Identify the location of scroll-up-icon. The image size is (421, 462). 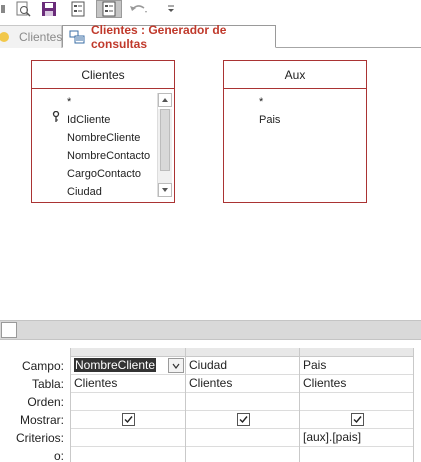
(165, 100).